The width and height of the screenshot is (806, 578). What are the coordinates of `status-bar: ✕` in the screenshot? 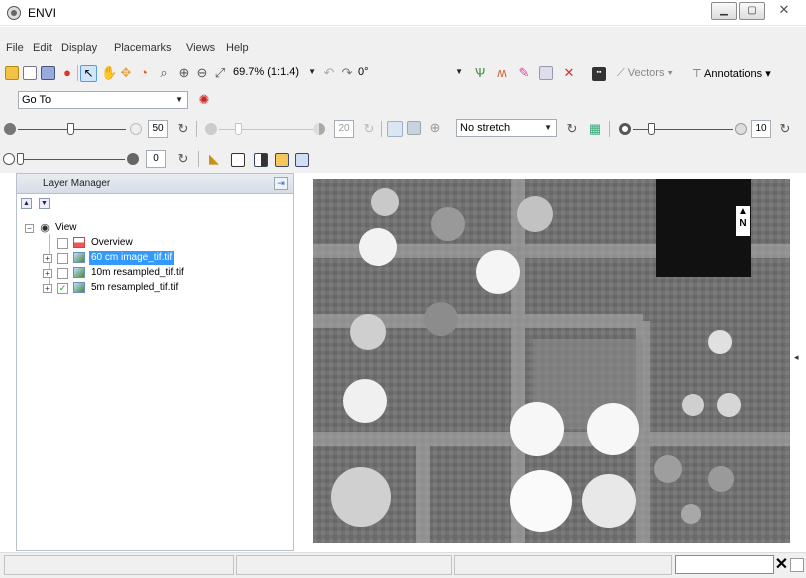 It's located at (403, 565).